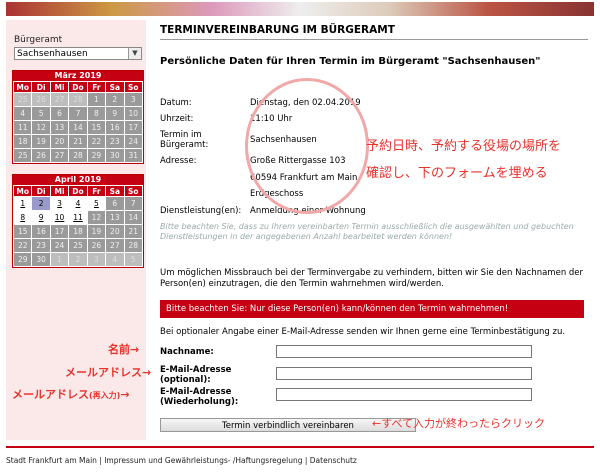 This screenshot has height=473, width=600. I want to click on calendar-day: 12, so click(96, 217).